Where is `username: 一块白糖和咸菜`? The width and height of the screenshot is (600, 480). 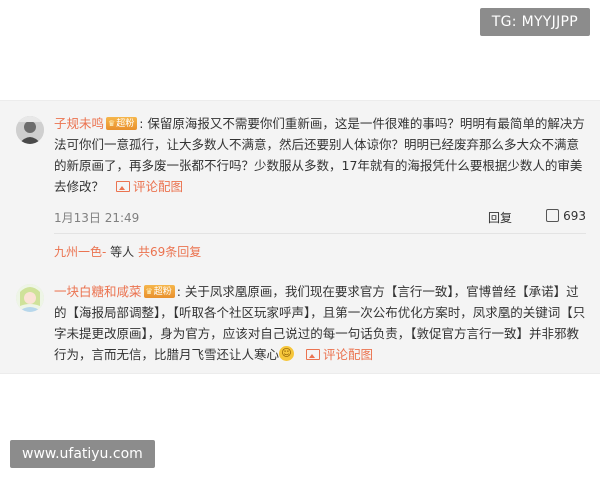
username: 一块白糖和咸菜 is located at coordinates (98, 291).